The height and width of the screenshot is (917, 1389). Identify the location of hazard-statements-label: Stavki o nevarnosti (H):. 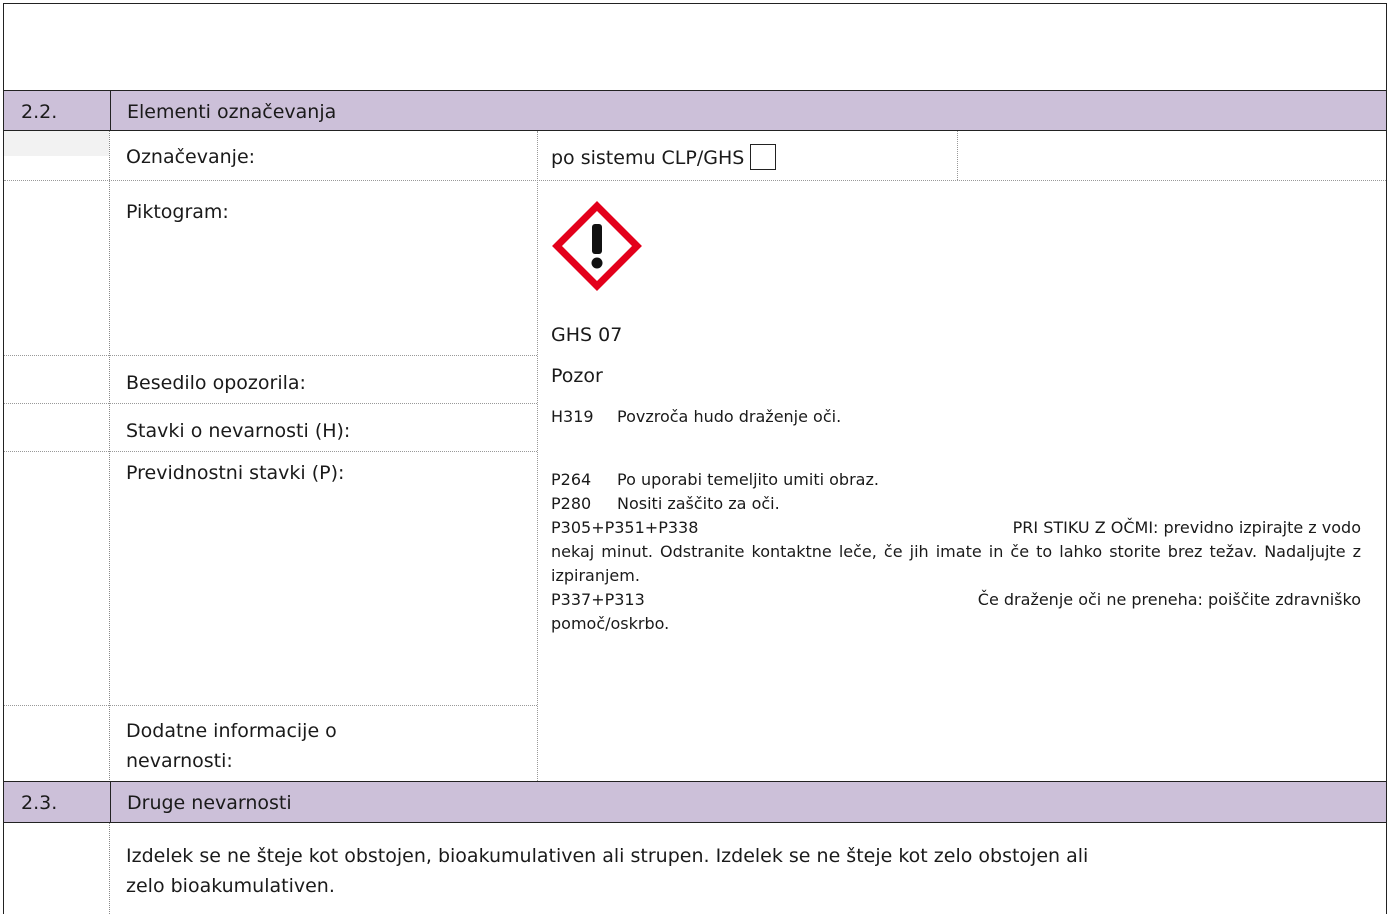
(238, 431).